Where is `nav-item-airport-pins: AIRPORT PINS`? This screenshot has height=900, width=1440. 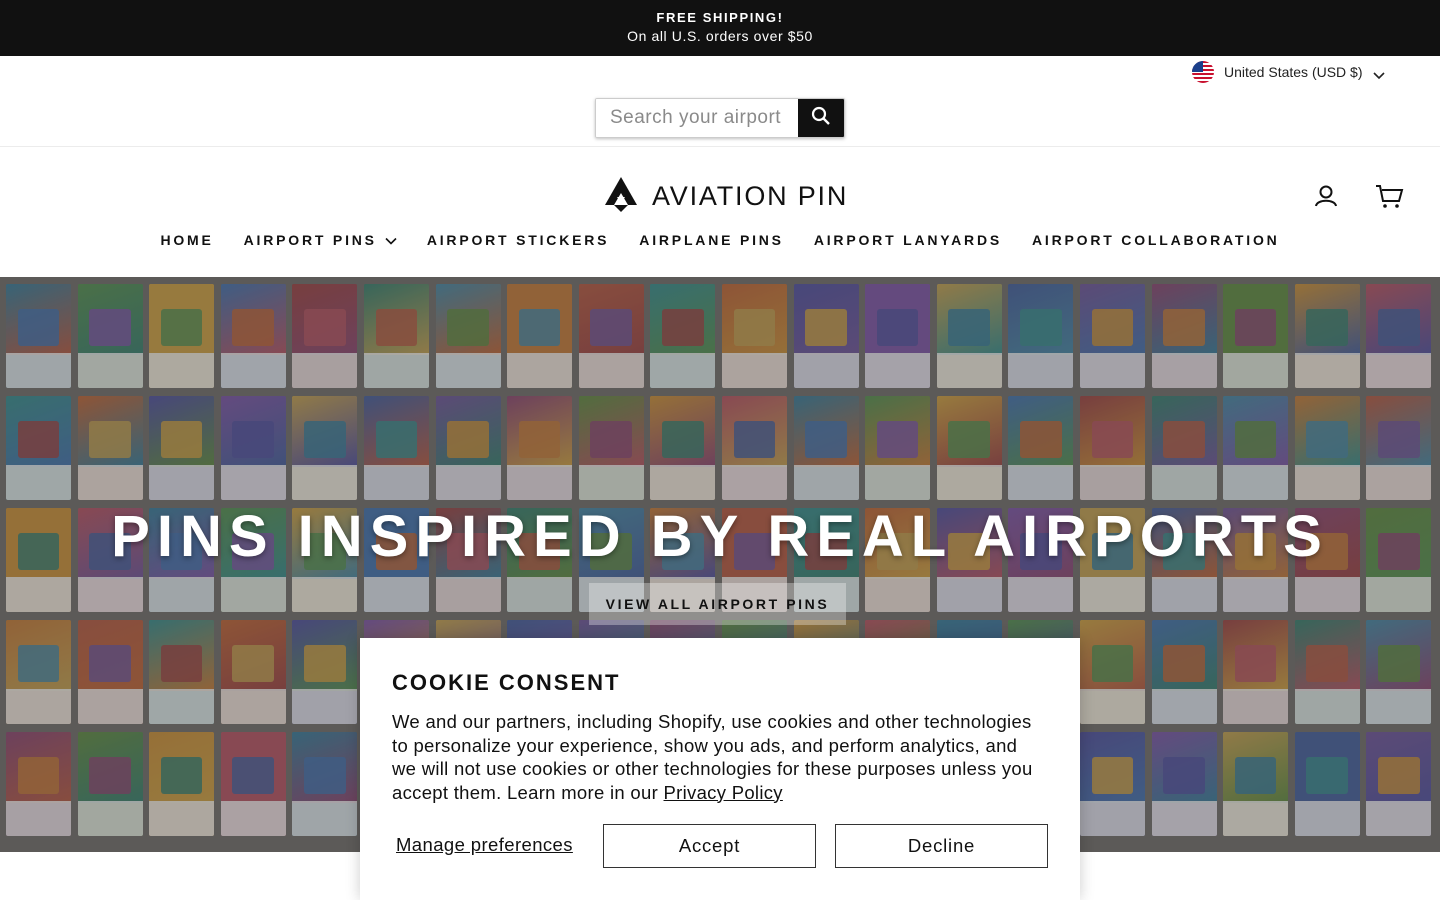
nav-item-airport-pins: AIRPORT PINS is located at coordinates (320, 240).